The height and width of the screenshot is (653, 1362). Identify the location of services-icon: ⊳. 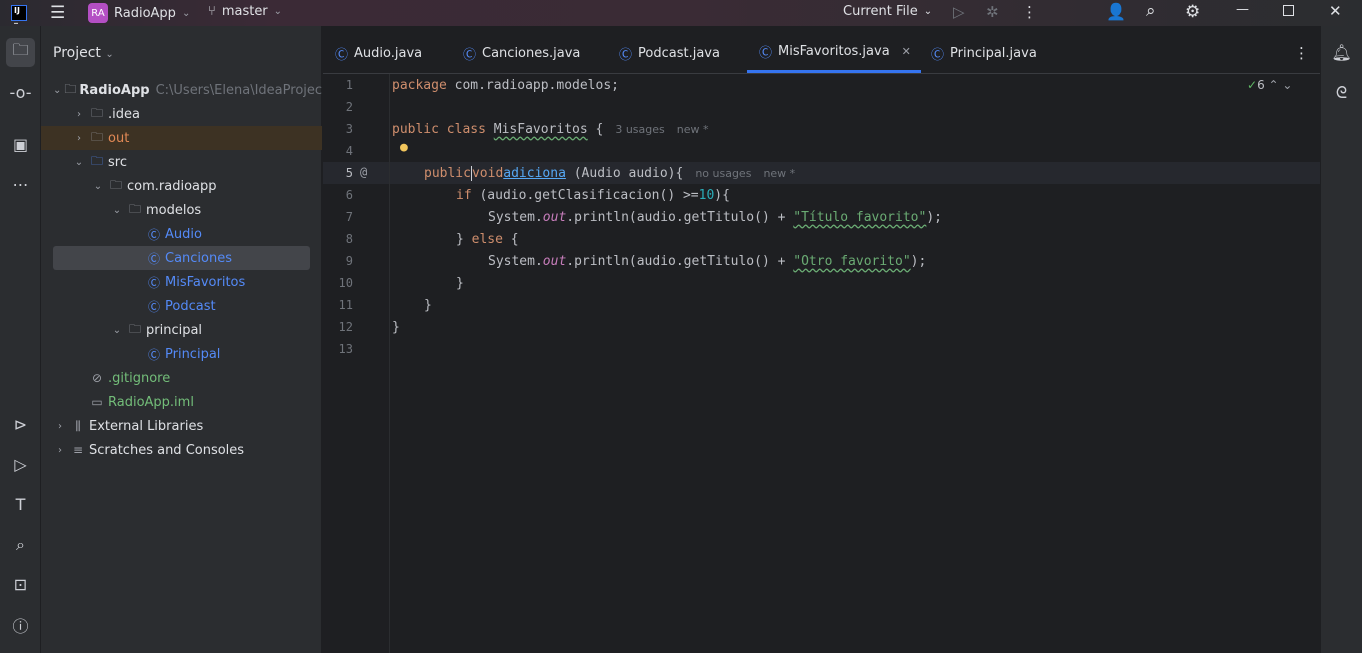
(20, 424).